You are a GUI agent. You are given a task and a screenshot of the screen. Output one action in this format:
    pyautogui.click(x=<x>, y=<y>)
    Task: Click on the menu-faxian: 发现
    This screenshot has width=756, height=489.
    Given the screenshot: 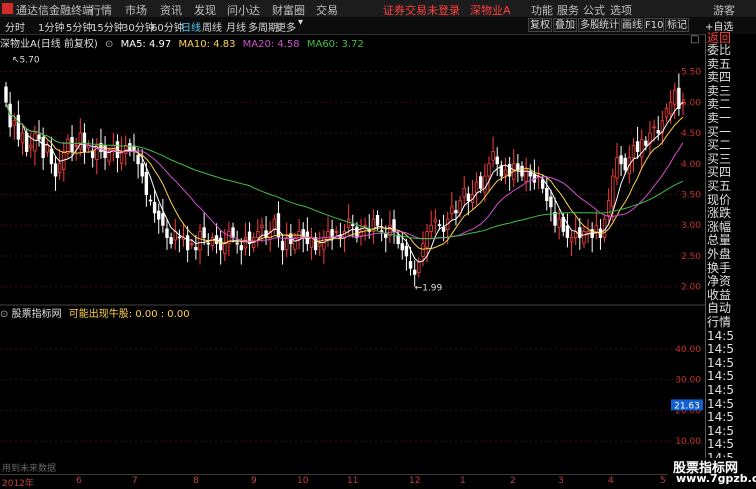 What is the action you would take?
    pyautogui.click(x=205, y=10)
    